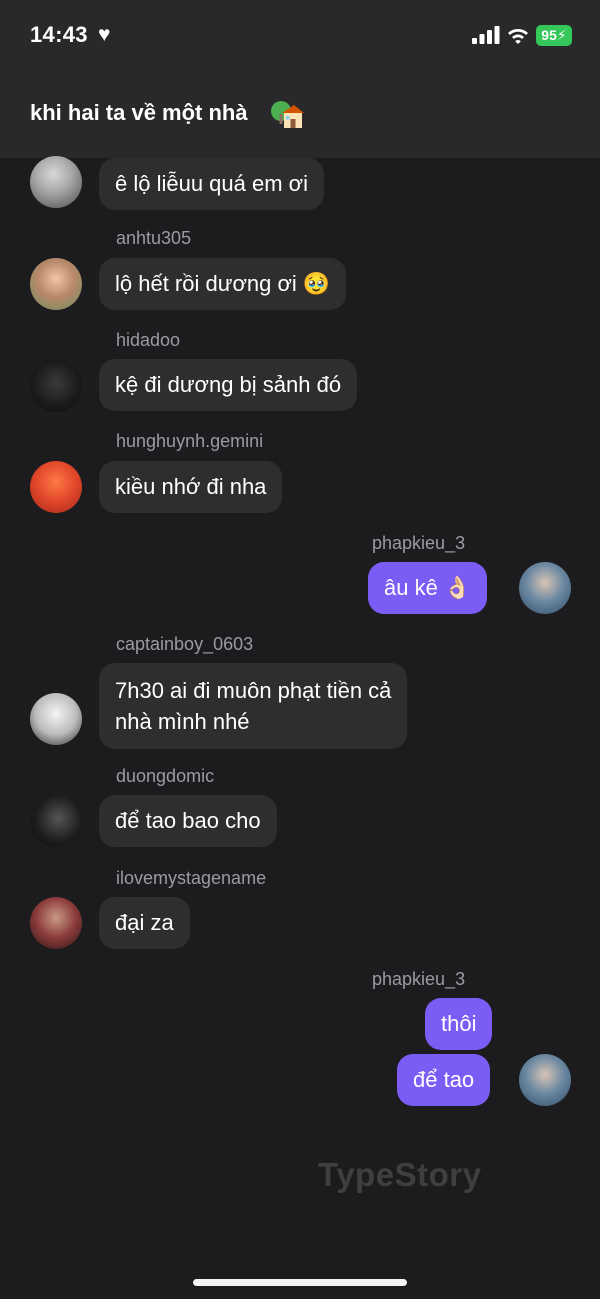 This screenshot has width=600, height=1299. What do you see at coordinates (561, 35) in the screenshot?
I see `charging-bolt-icon: ⚡` at bounding box center [561, 35].